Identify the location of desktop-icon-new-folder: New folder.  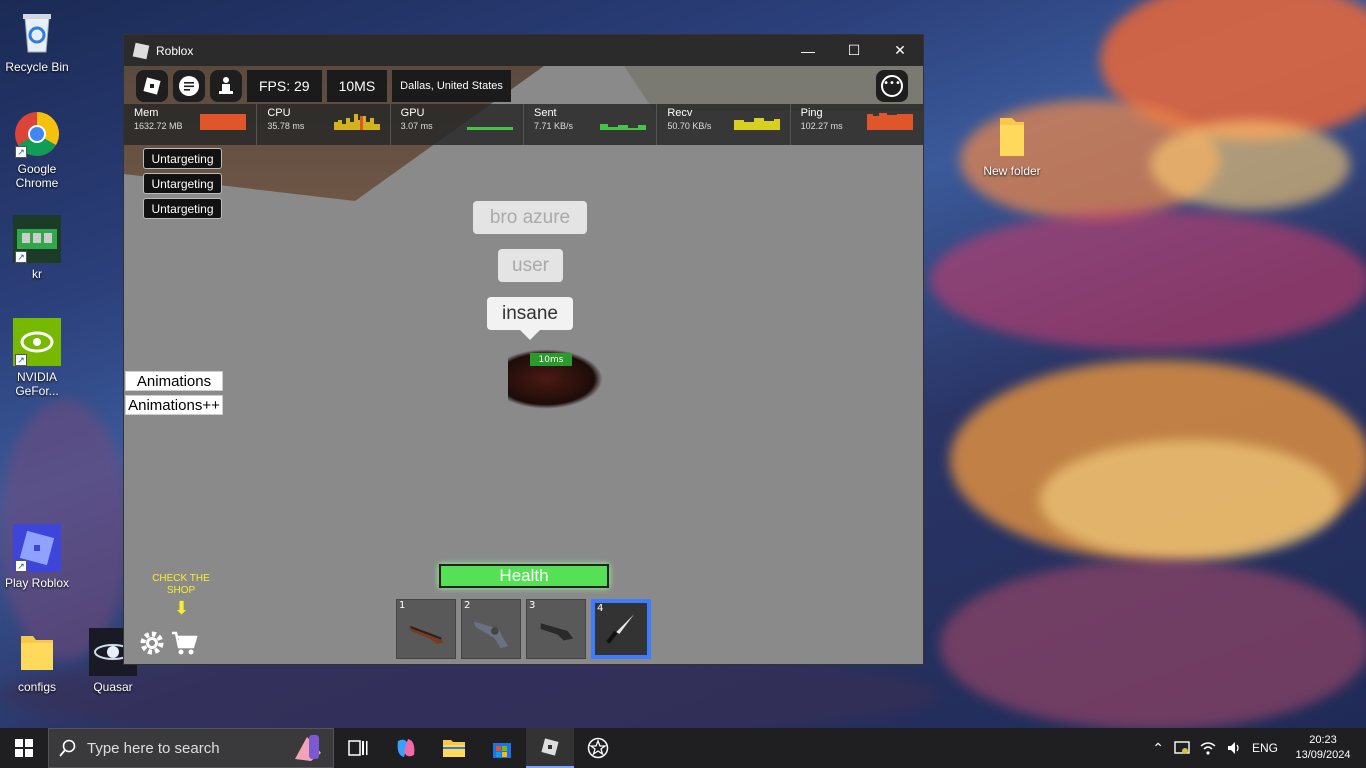
(1012, 145).